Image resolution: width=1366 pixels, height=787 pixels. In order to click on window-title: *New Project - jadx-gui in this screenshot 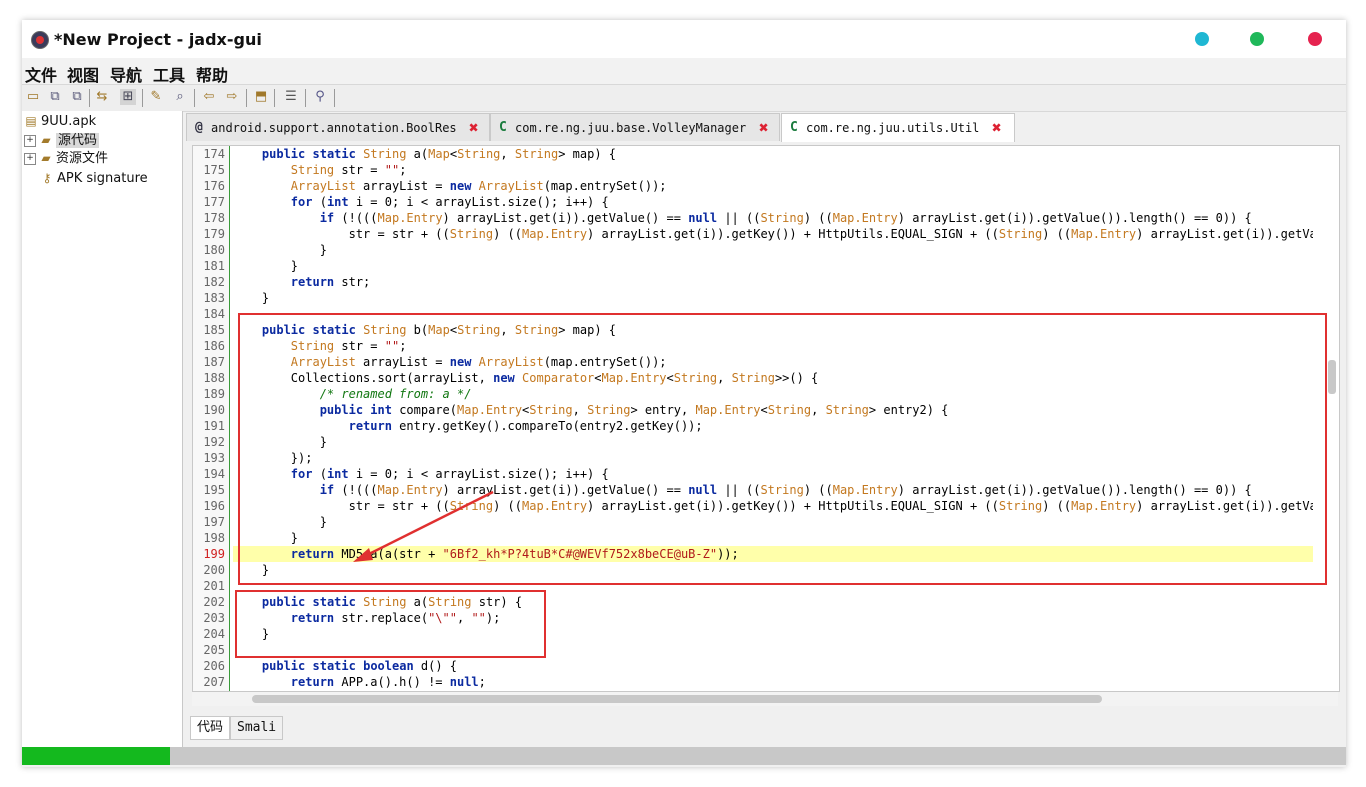, I will do `click(158, 39)`.